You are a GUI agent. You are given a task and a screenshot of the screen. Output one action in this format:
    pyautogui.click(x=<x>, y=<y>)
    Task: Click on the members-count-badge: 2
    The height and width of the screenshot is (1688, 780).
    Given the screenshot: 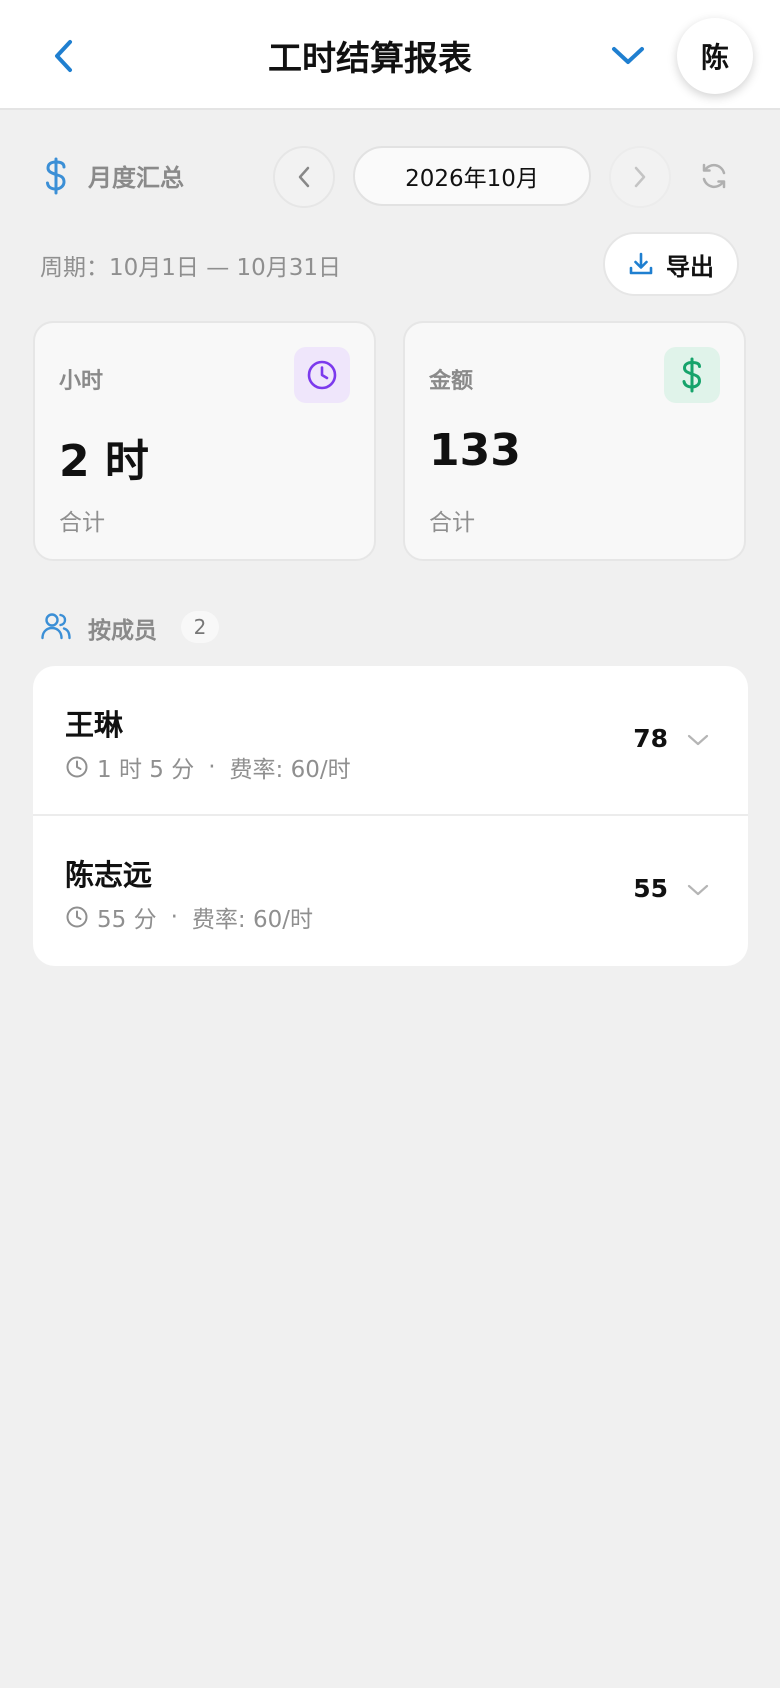 What is the action you would take?
    pyautogui.click(x=200, y=627)
    